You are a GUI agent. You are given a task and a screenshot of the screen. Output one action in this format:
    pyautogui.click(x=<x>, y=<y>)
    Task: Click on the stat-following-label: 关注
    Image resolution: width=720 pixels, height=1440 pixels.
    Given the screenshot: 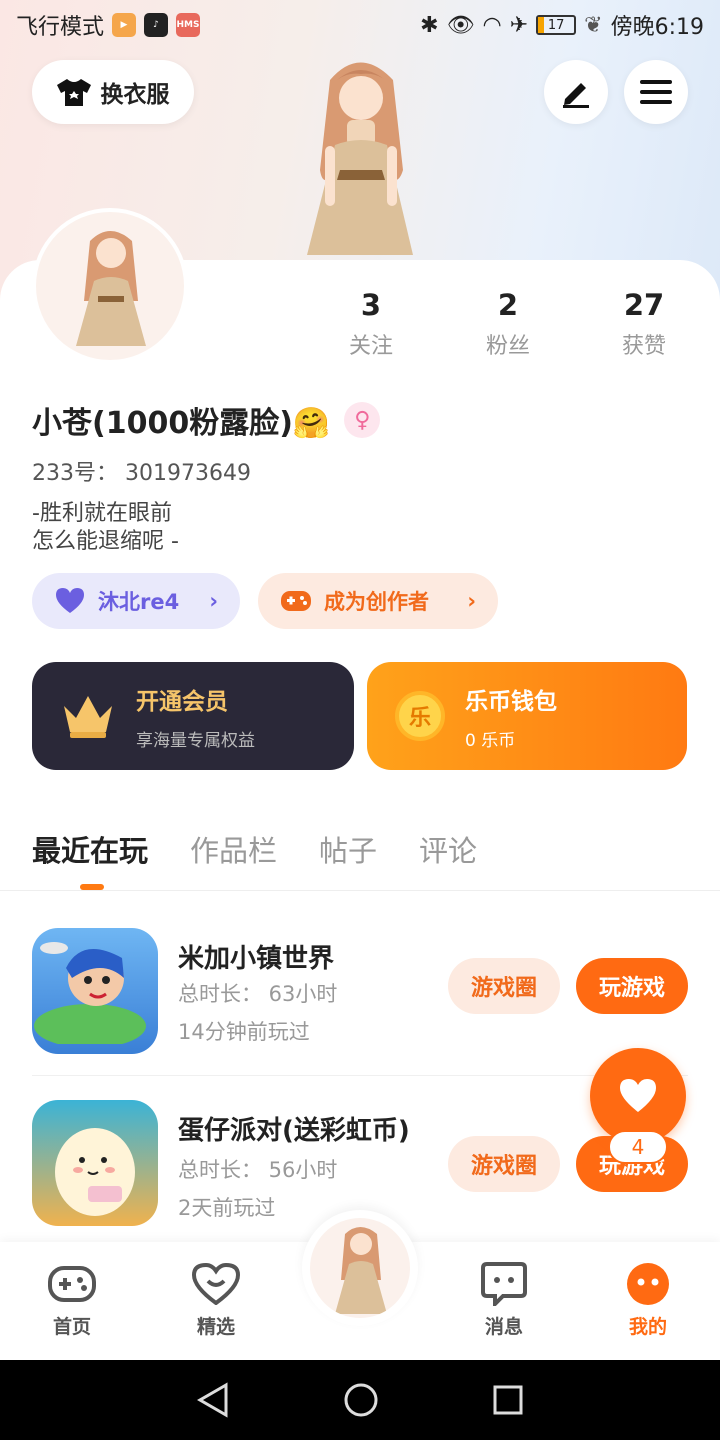 What is the action you would take?
    pyautogui.click(x=370, y=346)
    